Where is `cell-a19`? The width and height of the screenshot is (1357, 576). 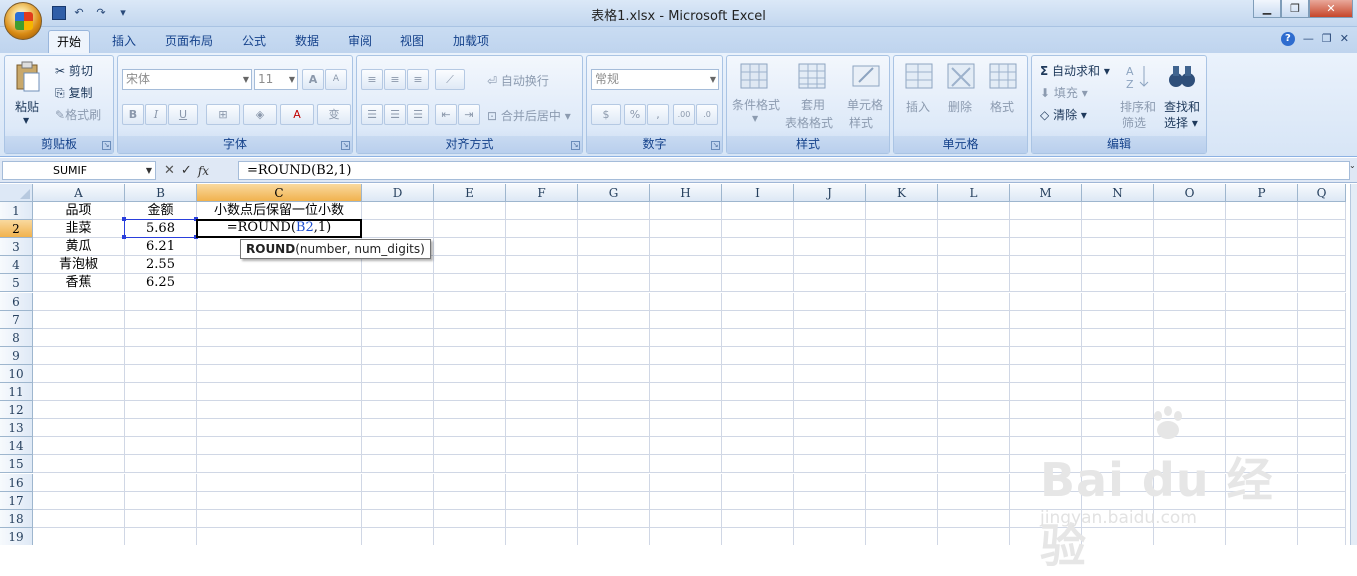 cell-a19 is located at coordinates (79, 536).